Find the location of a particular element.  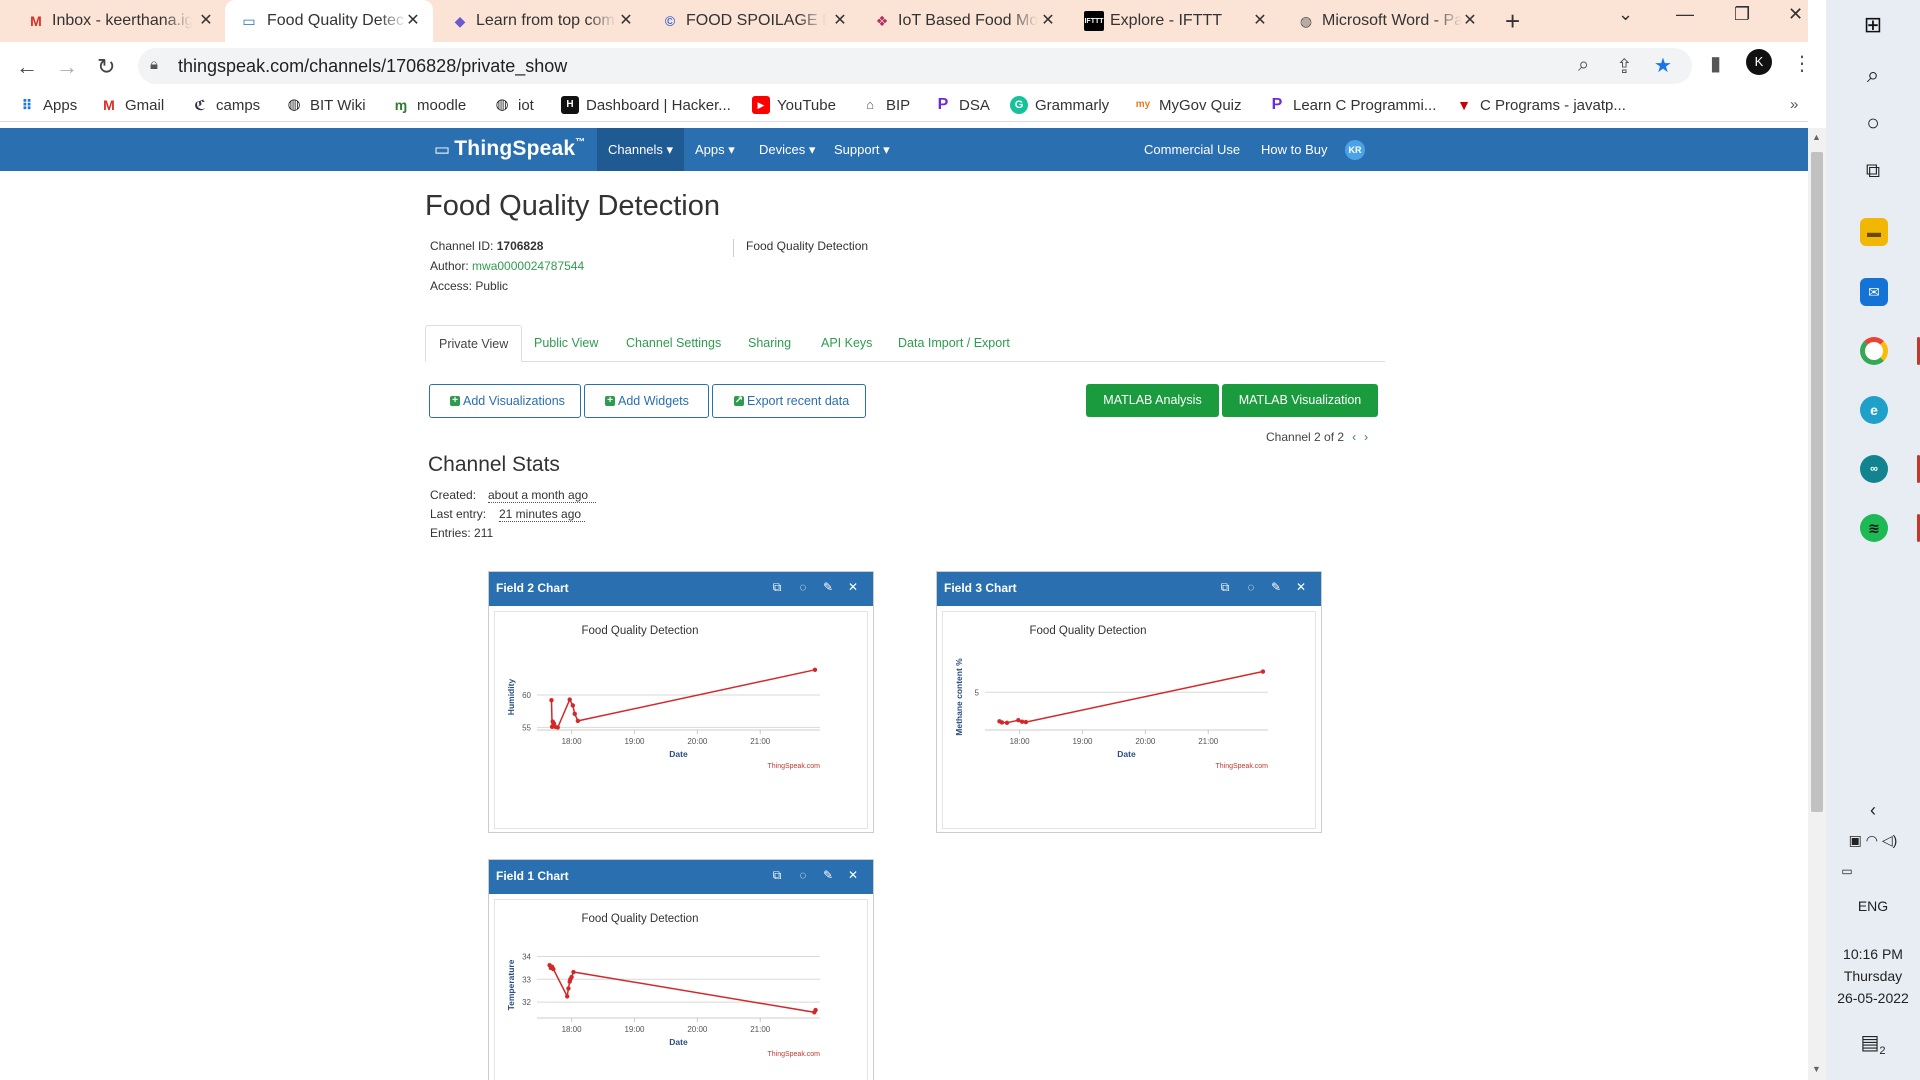

more-bookmarks-icon: » is located at coordinates (1794, 104).